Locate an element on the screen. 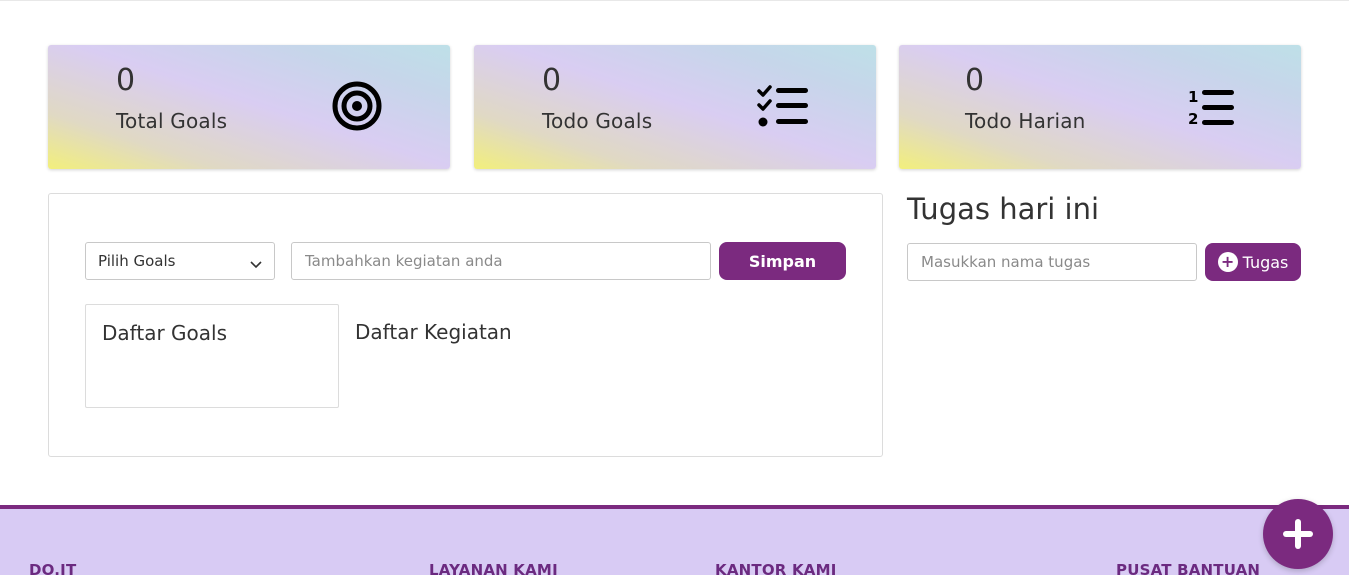  footer-services-heading: LAYANAN KAMI is located at coordinates (493, 568).